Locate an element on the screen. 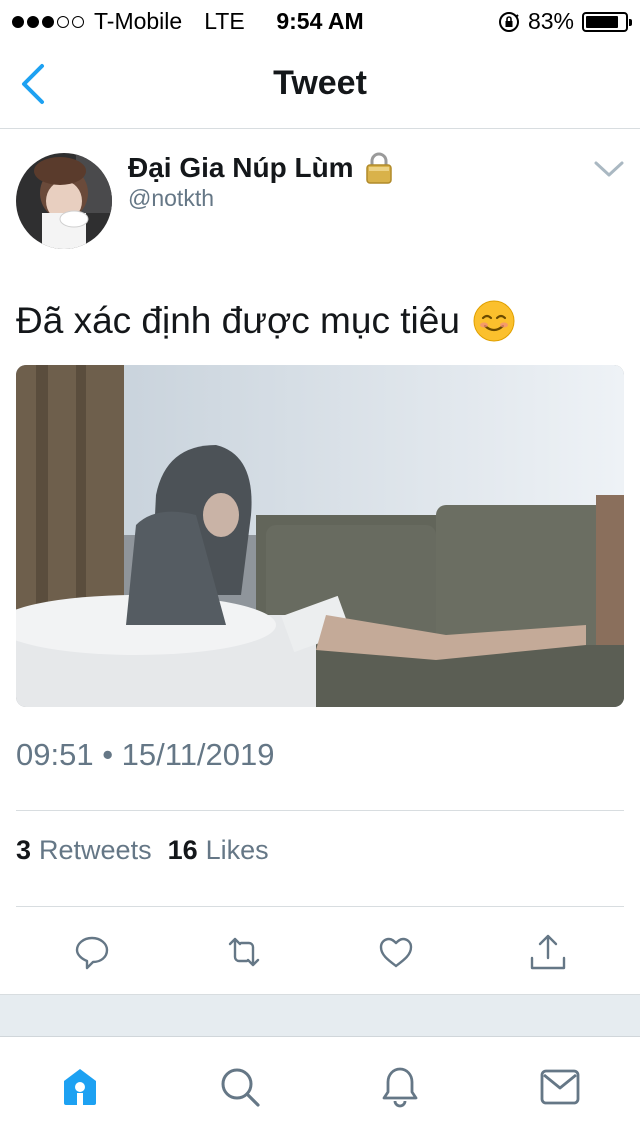  orientation-lock-icon is located at coordinates (508, 21).